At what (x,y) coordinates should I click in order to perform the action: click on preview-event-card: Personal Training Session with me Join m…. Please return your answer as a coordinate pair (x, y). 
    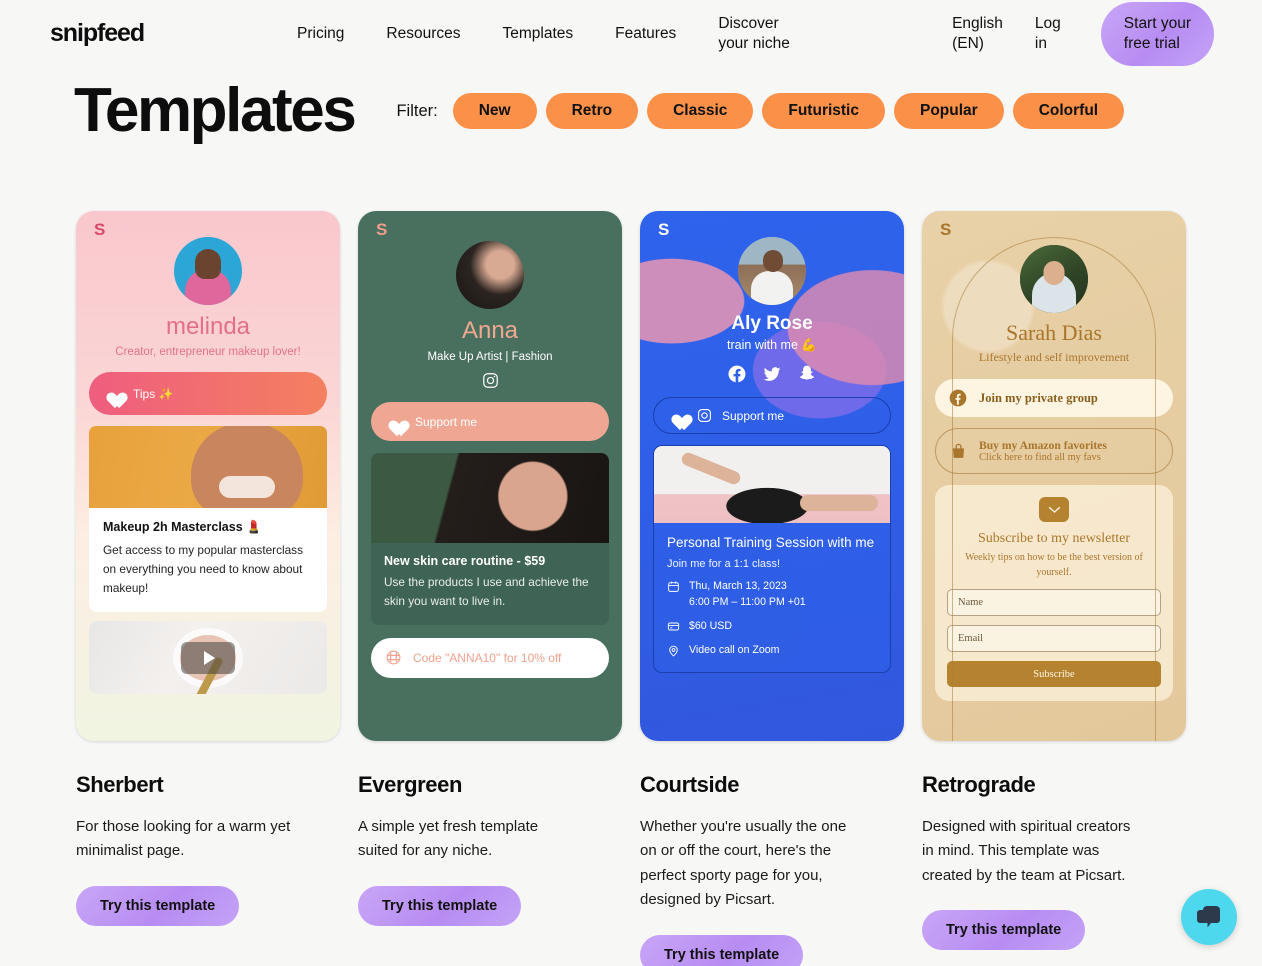
    Looking at the image, I should click on (772, 559).